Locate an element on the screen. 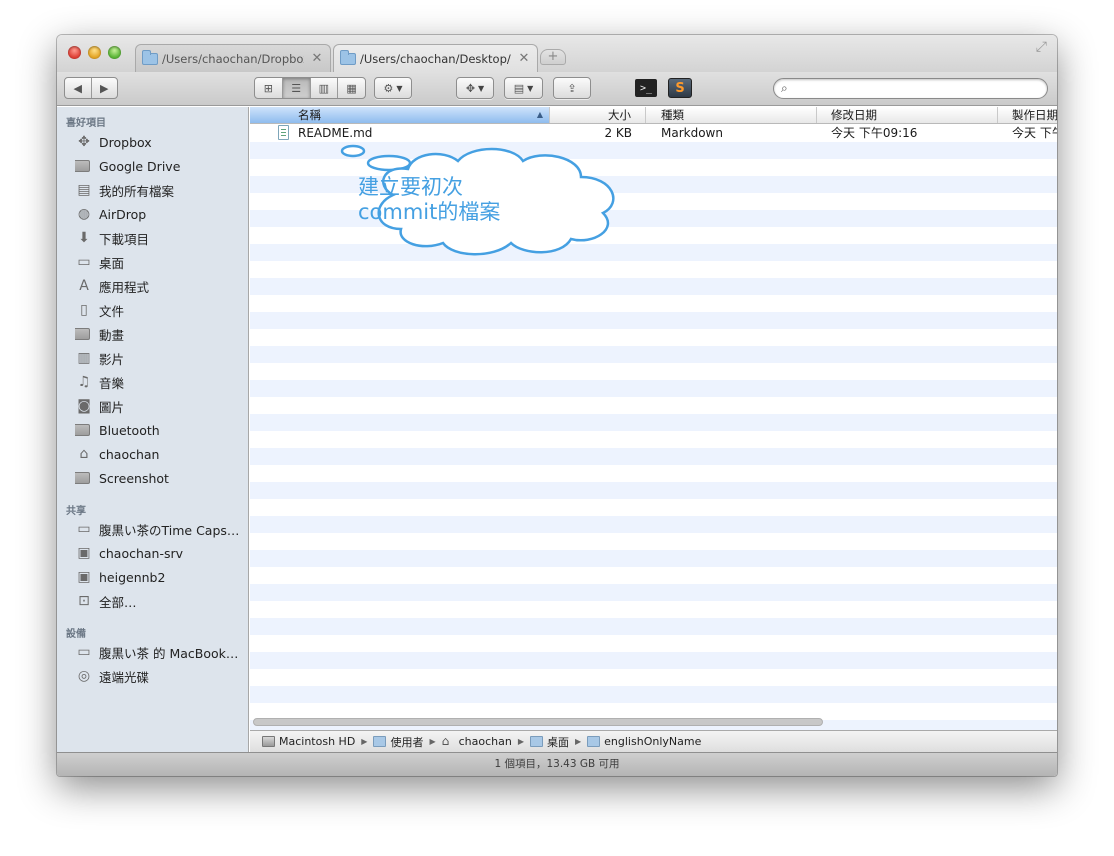 This screenshot has width=1114, height=856. arrange-menu-button: ▤ ▼ is located at coordinates (523, 88).